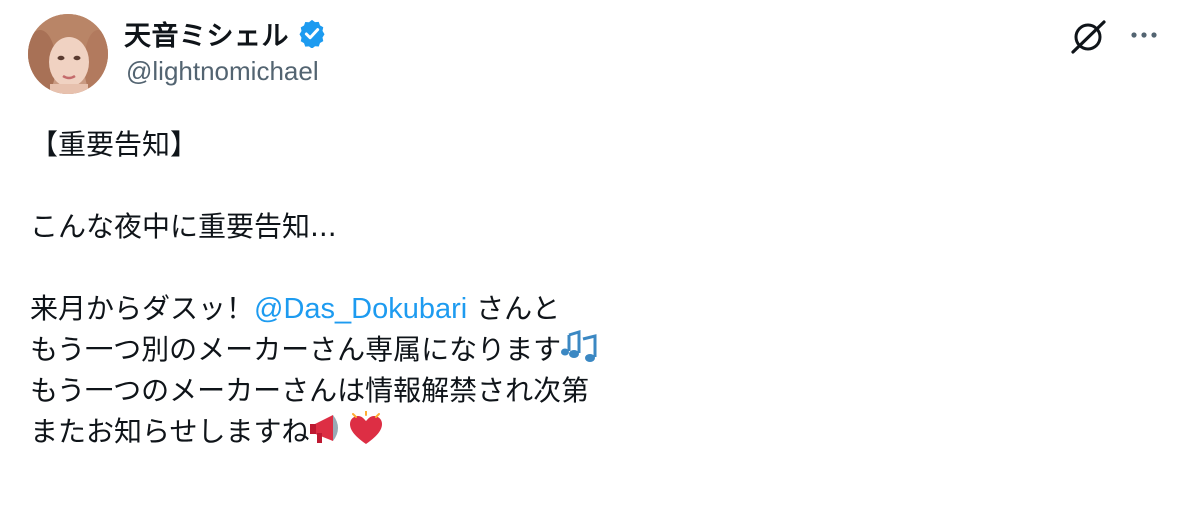 The height and width of the screenshot is (510, 1182). Describe the element at coordinates (1144, 35) in the screenshot. I see `more-options-icon` at that location.